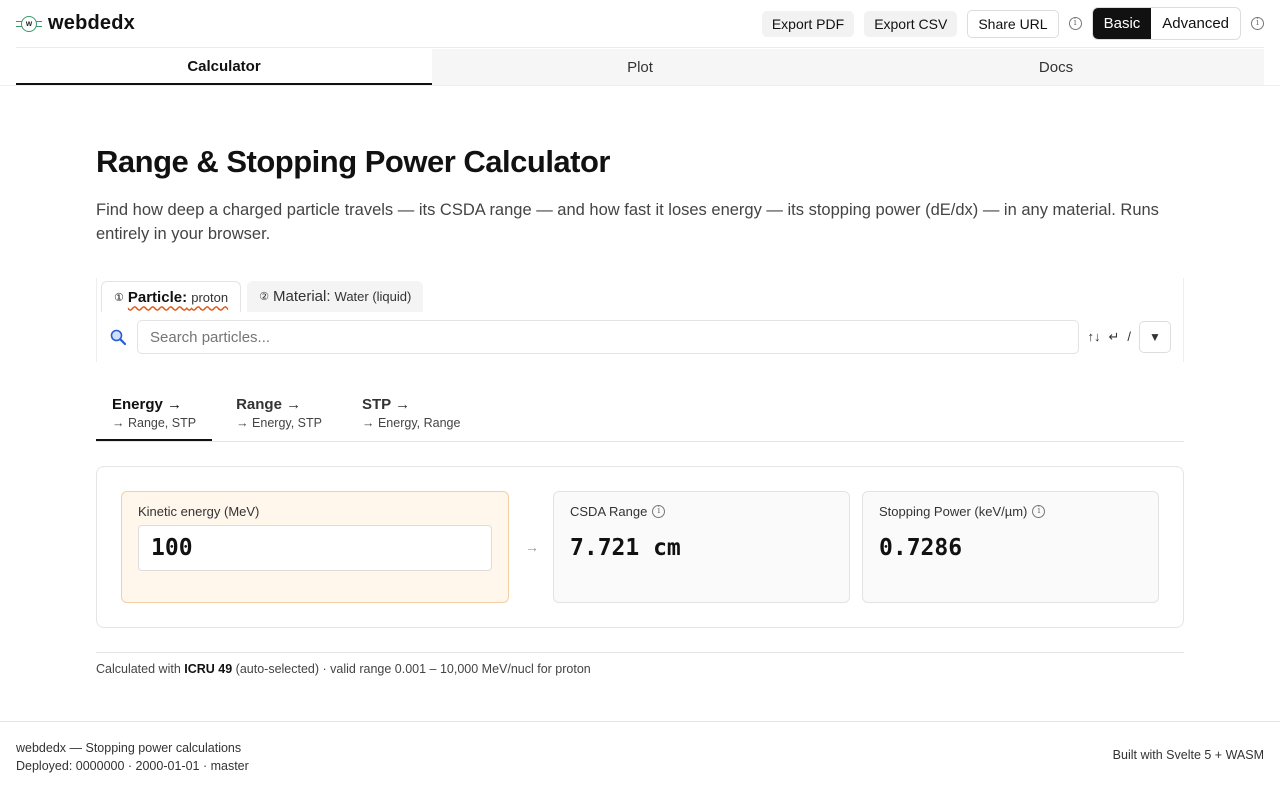  I want to click on particle-value: proton, so click(210, 297).